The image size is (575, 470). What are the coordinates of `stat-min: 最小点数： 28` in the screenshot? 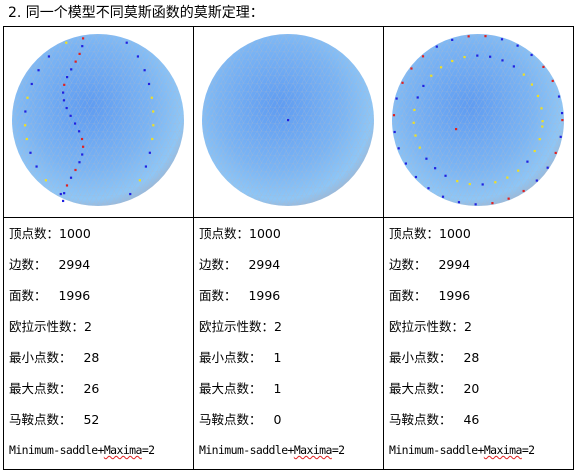 It's located at (481, 357).